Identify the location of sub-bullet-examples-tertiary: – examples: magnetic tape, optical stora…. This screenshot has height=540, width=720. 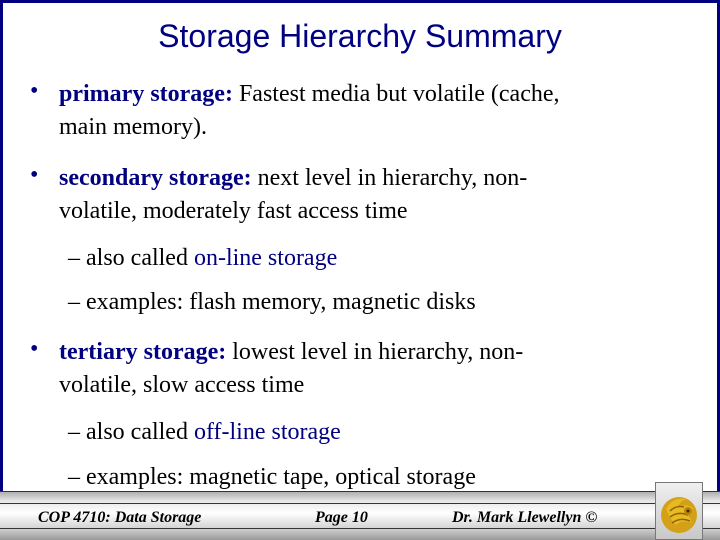
(272, 477).